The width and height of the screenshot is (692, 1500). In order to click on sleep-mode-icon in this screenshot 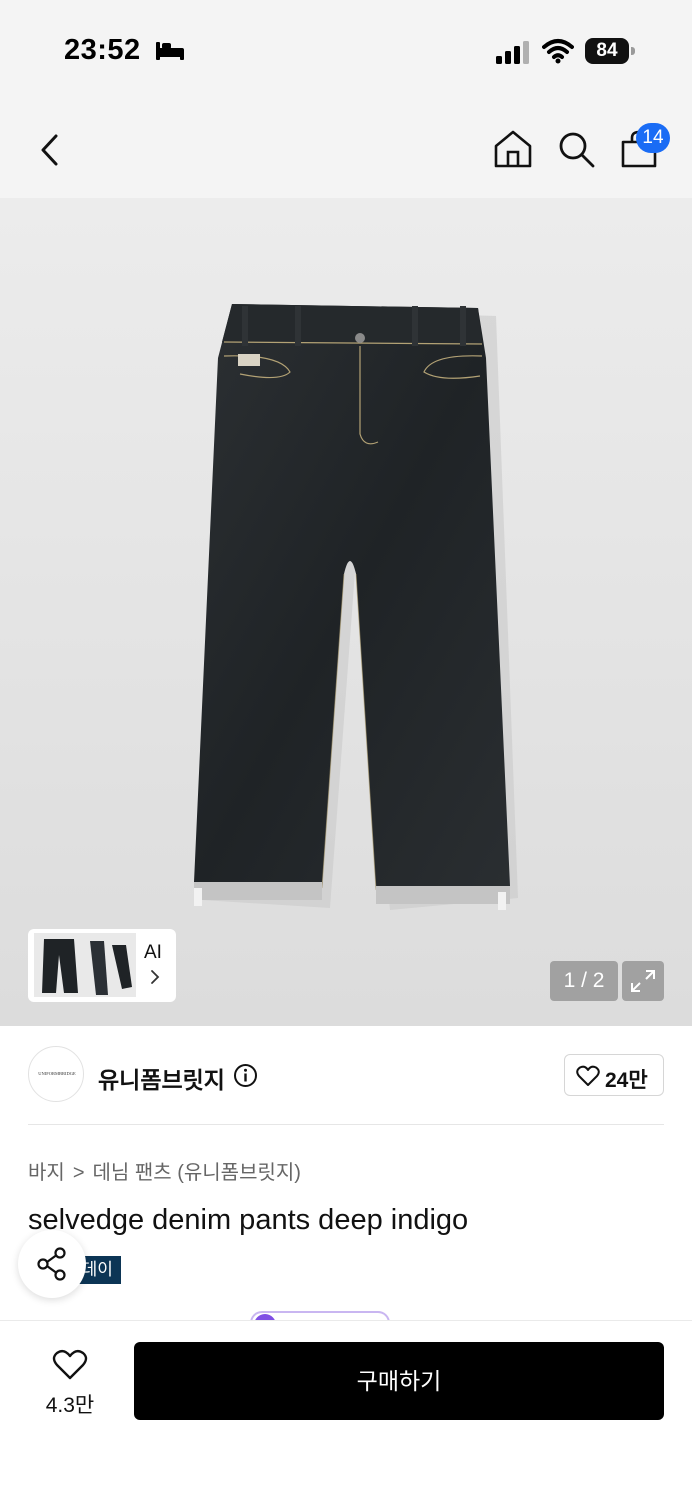, I will do `click(170, 51)`.